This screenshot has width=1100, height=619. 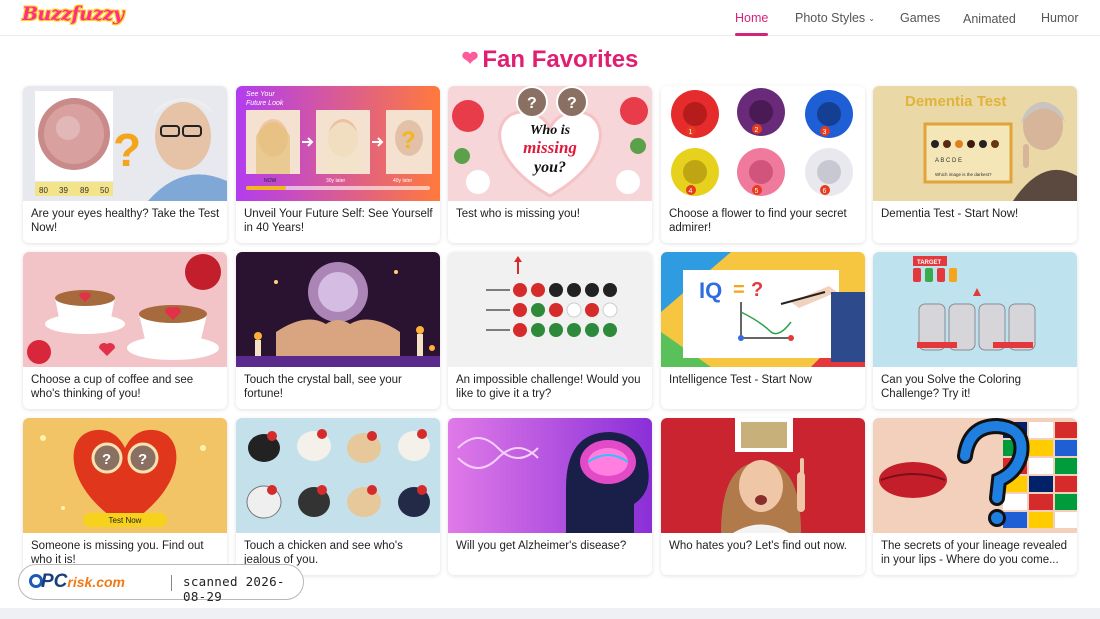 I want to click on eye-number: 50, so click(x=104, y=190).